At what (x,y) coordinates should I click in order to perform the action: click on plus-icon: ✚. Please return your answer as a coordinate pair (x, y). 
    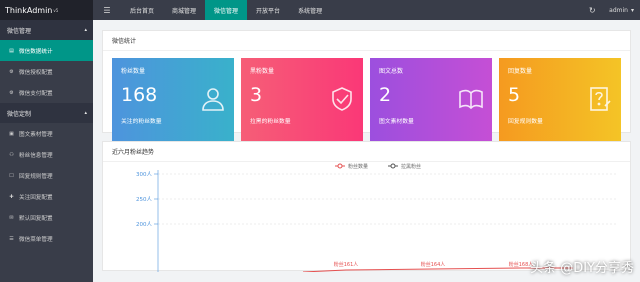
    Looking at the image, I should click on (11, 196).